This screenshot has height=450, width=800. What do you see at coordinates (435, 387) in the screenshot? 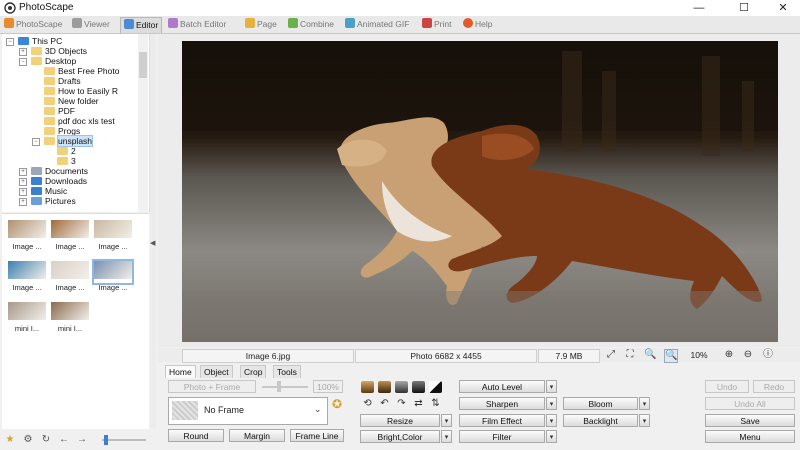
I see `contrast-icon` at bounding box center [435, 387].